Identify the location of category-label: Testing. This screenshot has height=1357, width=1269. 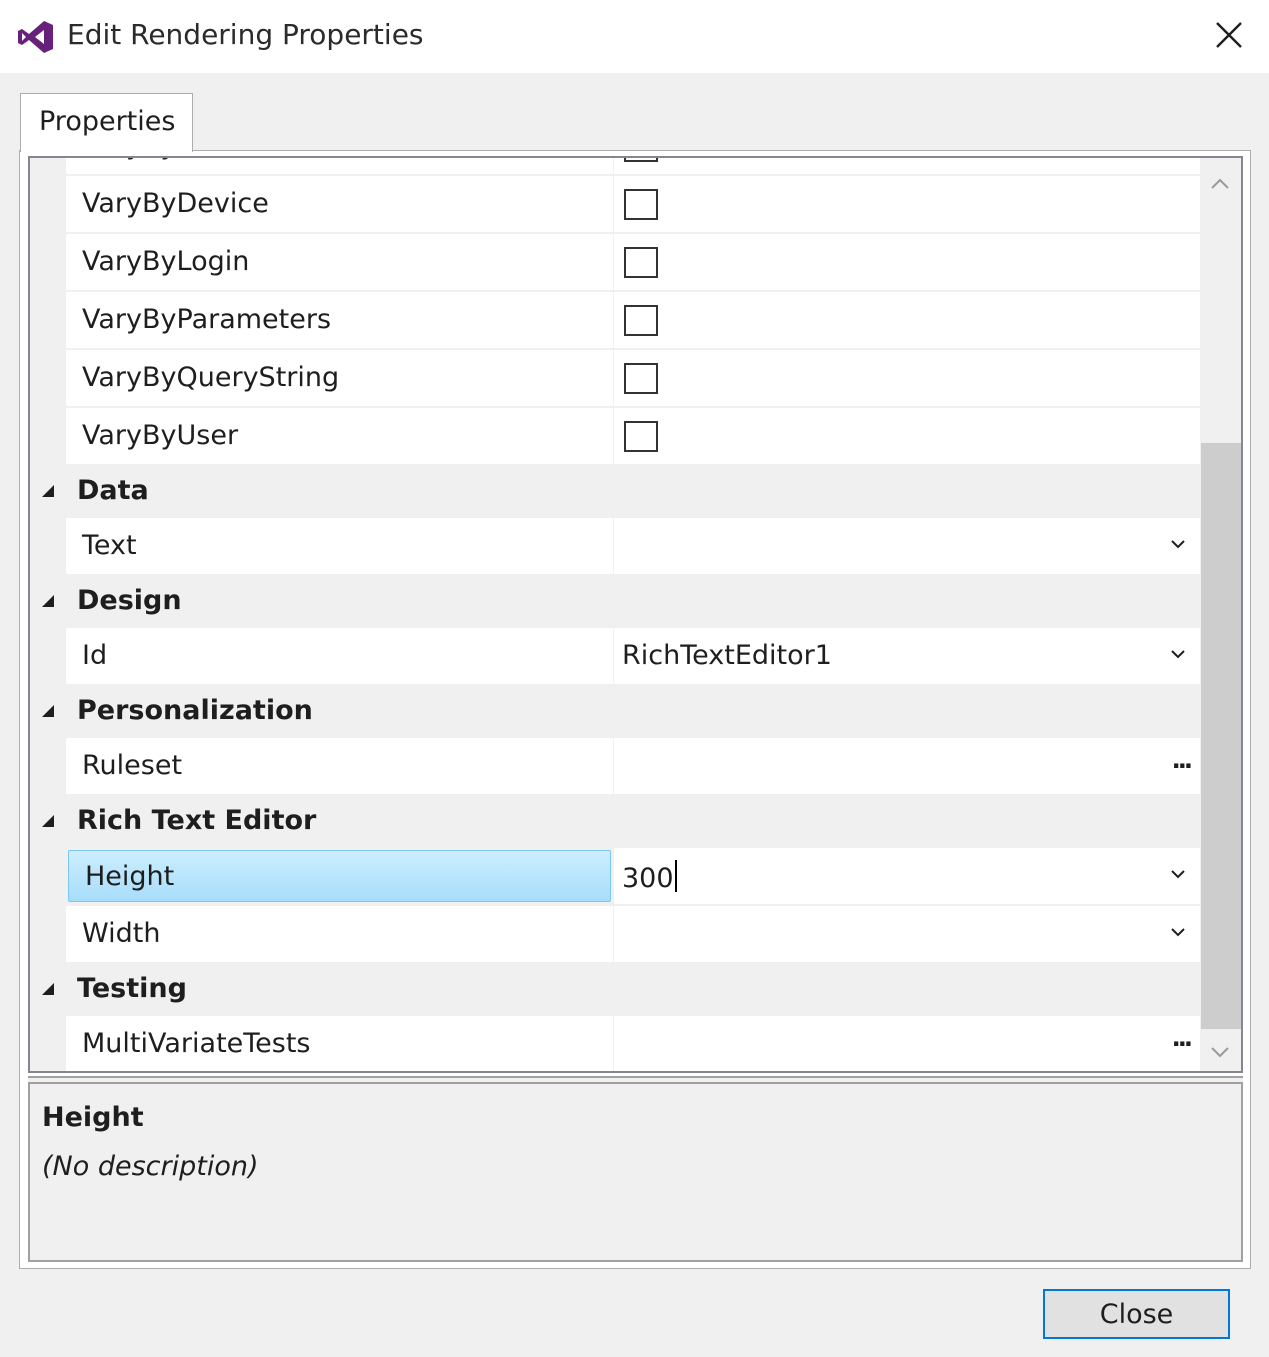
(132, 988).